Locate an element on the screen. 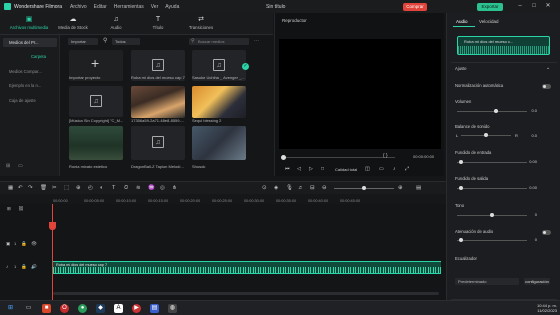 The height and width of the screenshot is (315, 560). text-tool-icon: T is located at coordinates (113, 188).